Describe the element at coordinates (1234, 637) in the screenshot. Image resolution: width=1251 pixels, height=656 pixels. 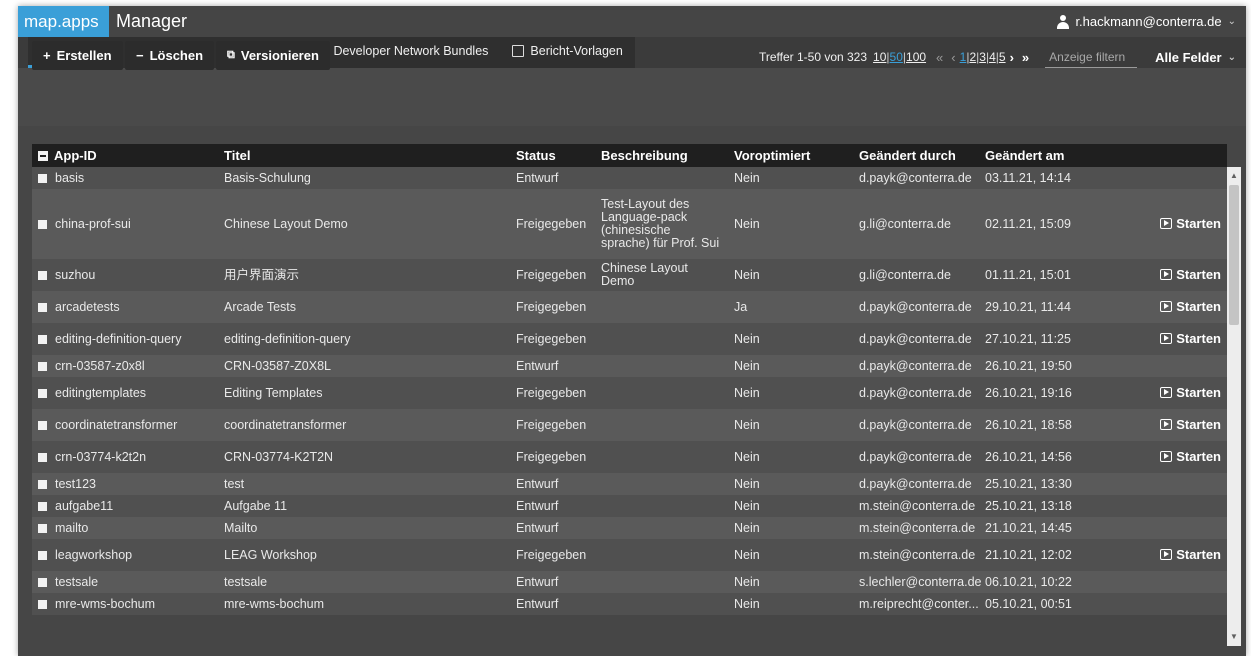
I see `scroll-down-icon: ▼` at that location.